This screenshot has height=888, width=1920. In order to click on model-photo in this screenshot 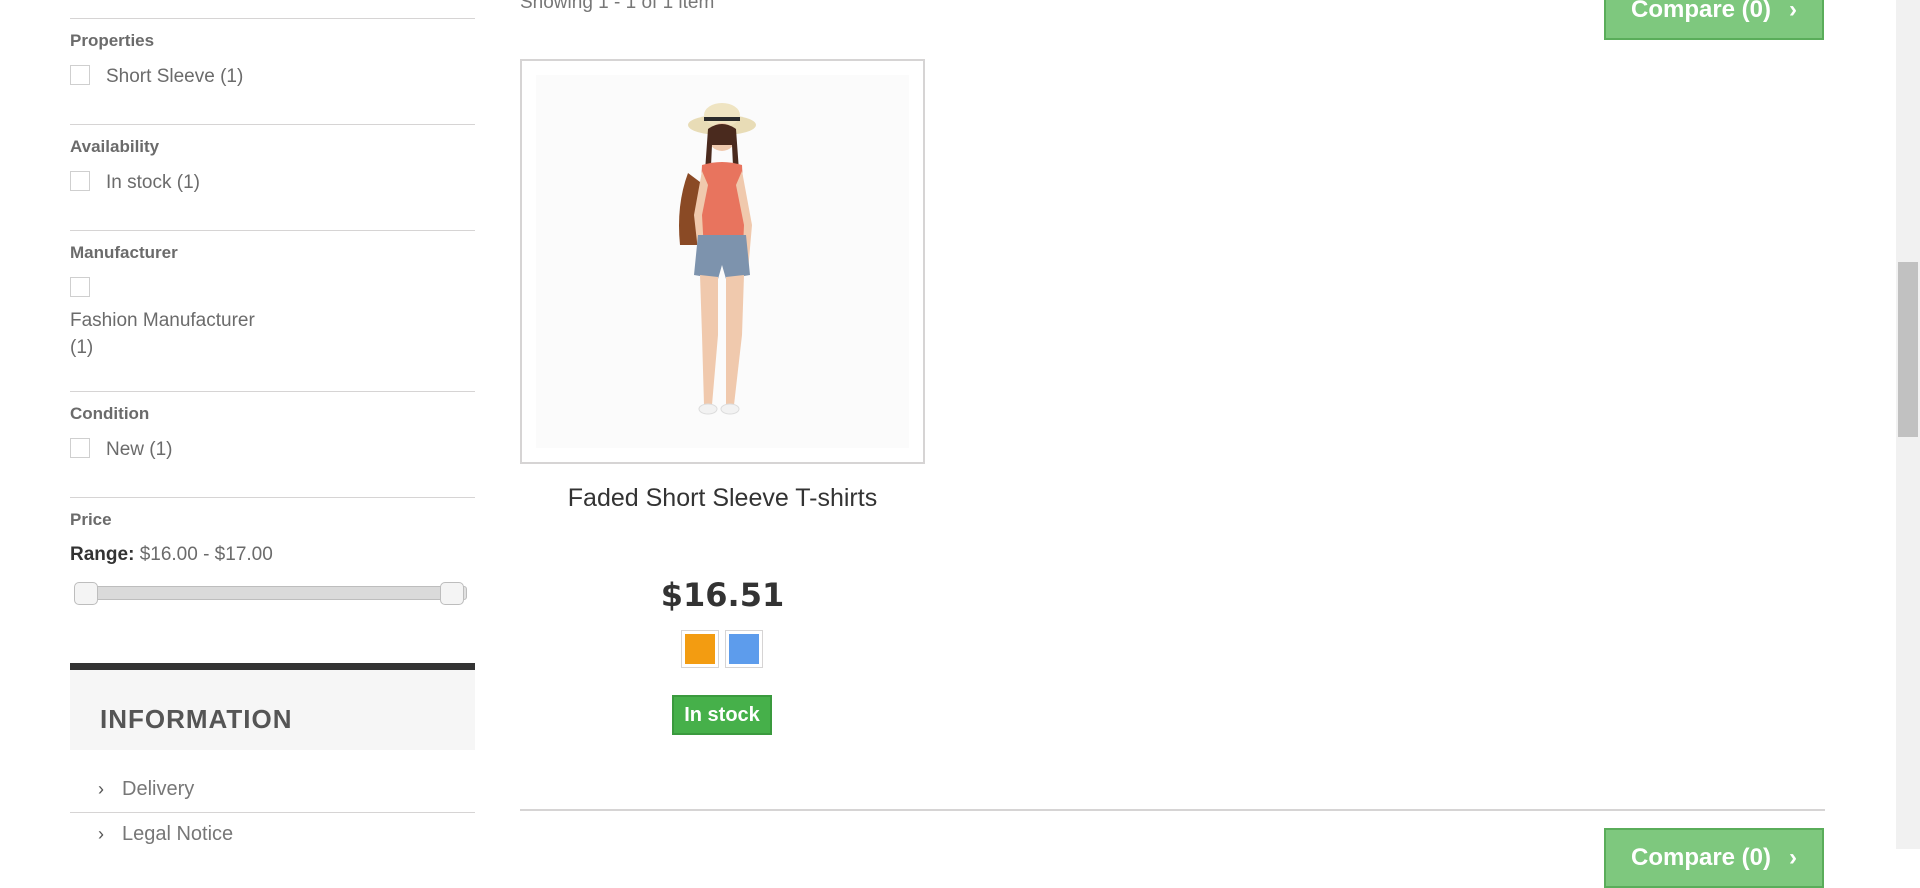, I will do `click(717, 259)`.